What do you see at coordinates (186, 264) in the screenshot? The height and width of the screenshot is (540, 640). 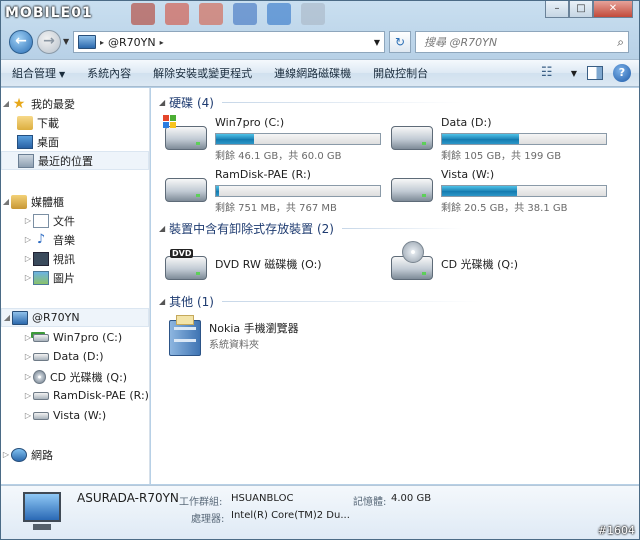 I see `dvd-drive-icon: DVD` at bounding box center [186, 264].